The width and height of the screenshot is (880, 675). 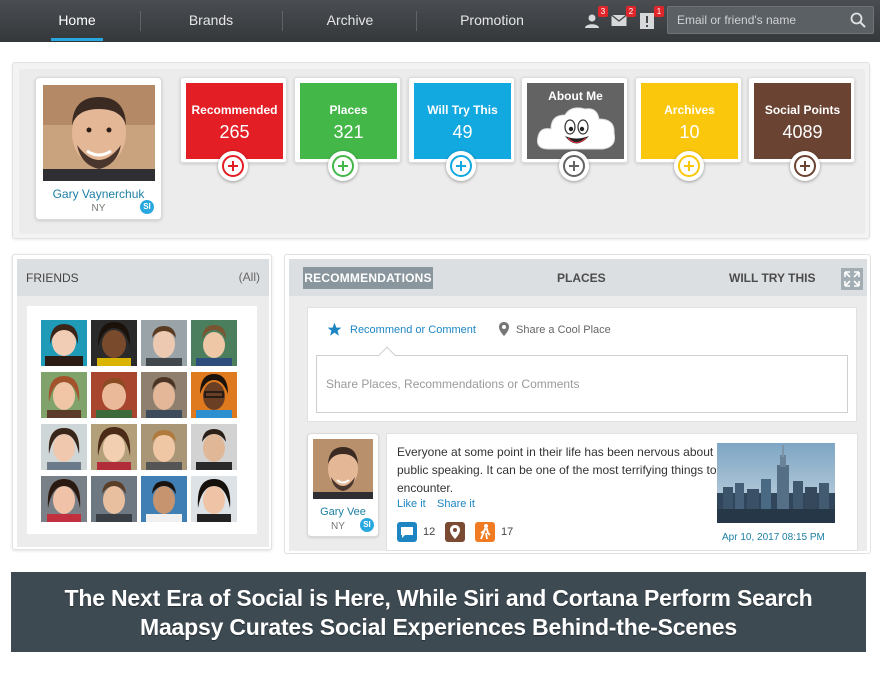 What do you see at coordinates (338, 526) in the screenshot?
I see `post-author-location: NY` at bounding box center [338, 526].